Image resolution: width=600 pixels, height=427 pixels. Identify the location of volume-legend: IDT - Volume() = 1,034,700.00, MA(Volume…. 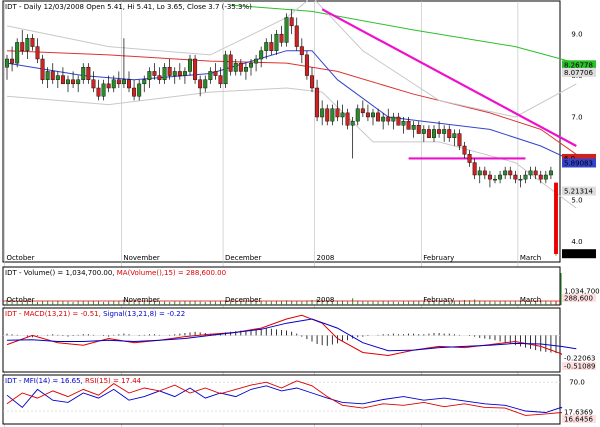
(115, 273).